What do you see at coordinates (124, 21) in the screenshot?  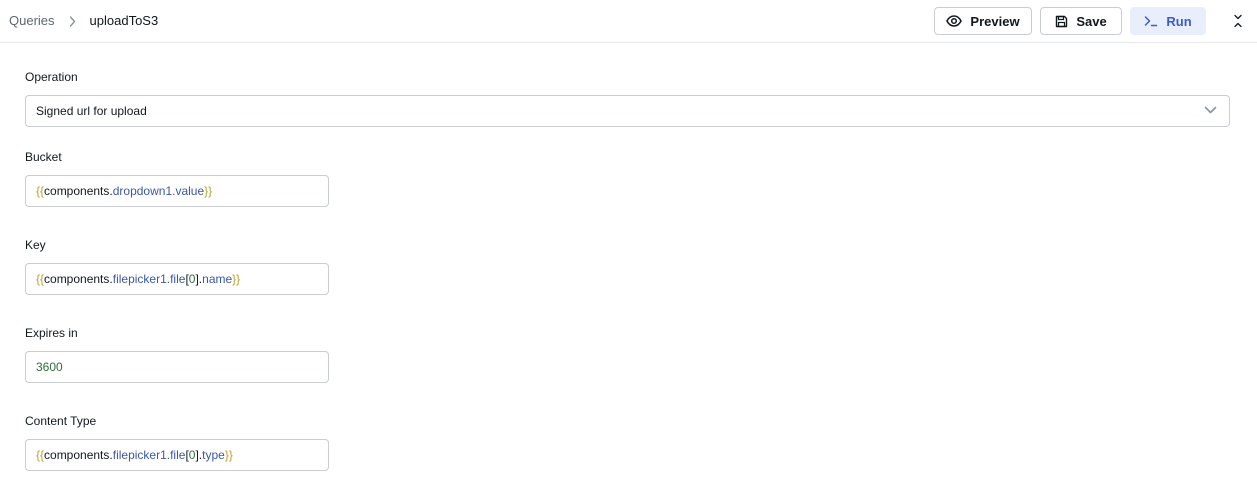 I see `query-name: uploadToS3` at bounding box center [124, 21].